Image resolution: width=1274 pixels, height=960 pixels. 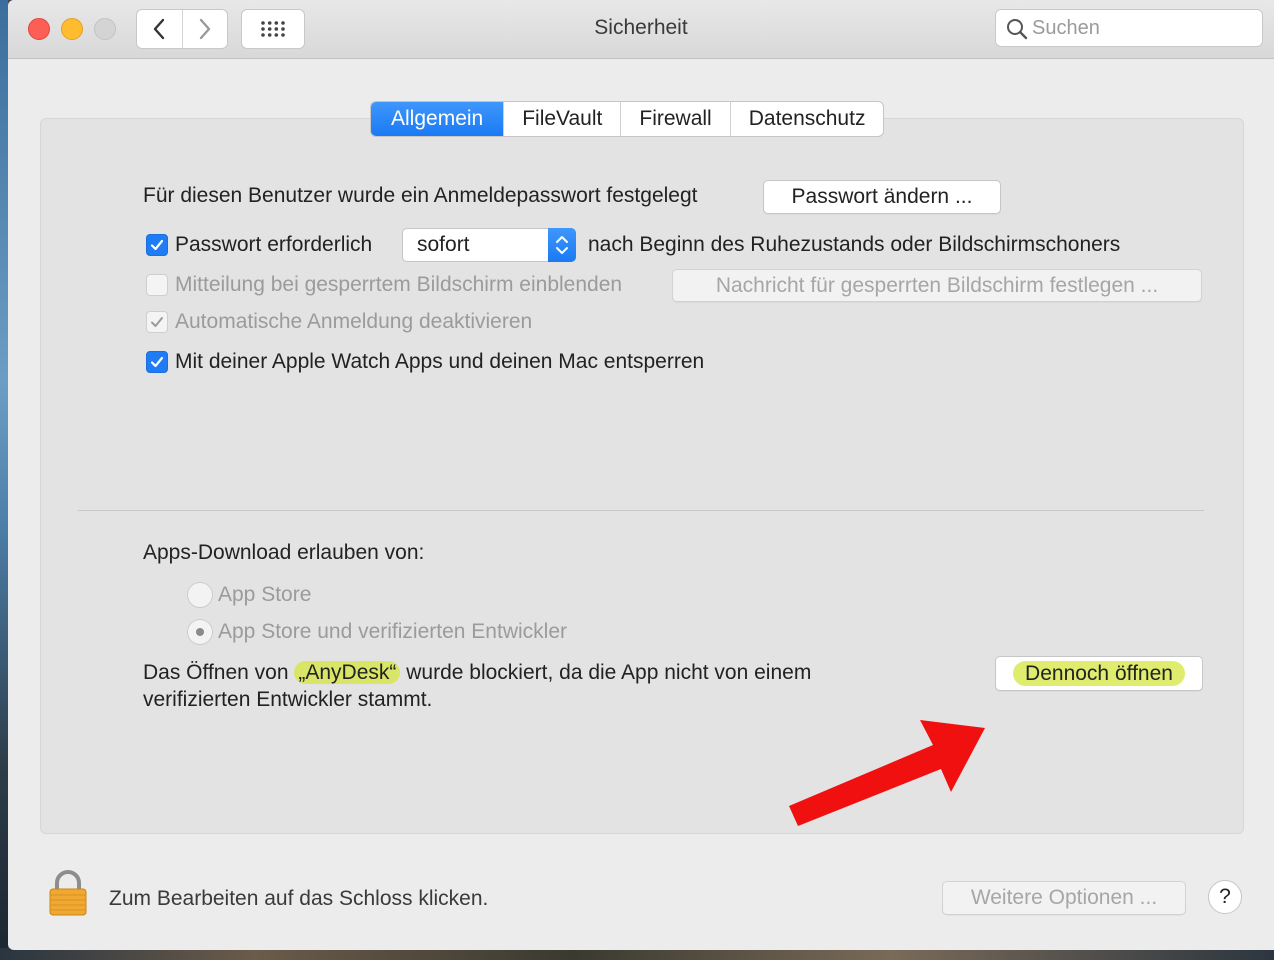 What do you see at coordinates (68, 893) in the screenshot?
I see `lock-icon` at bounding box center [68, 893].